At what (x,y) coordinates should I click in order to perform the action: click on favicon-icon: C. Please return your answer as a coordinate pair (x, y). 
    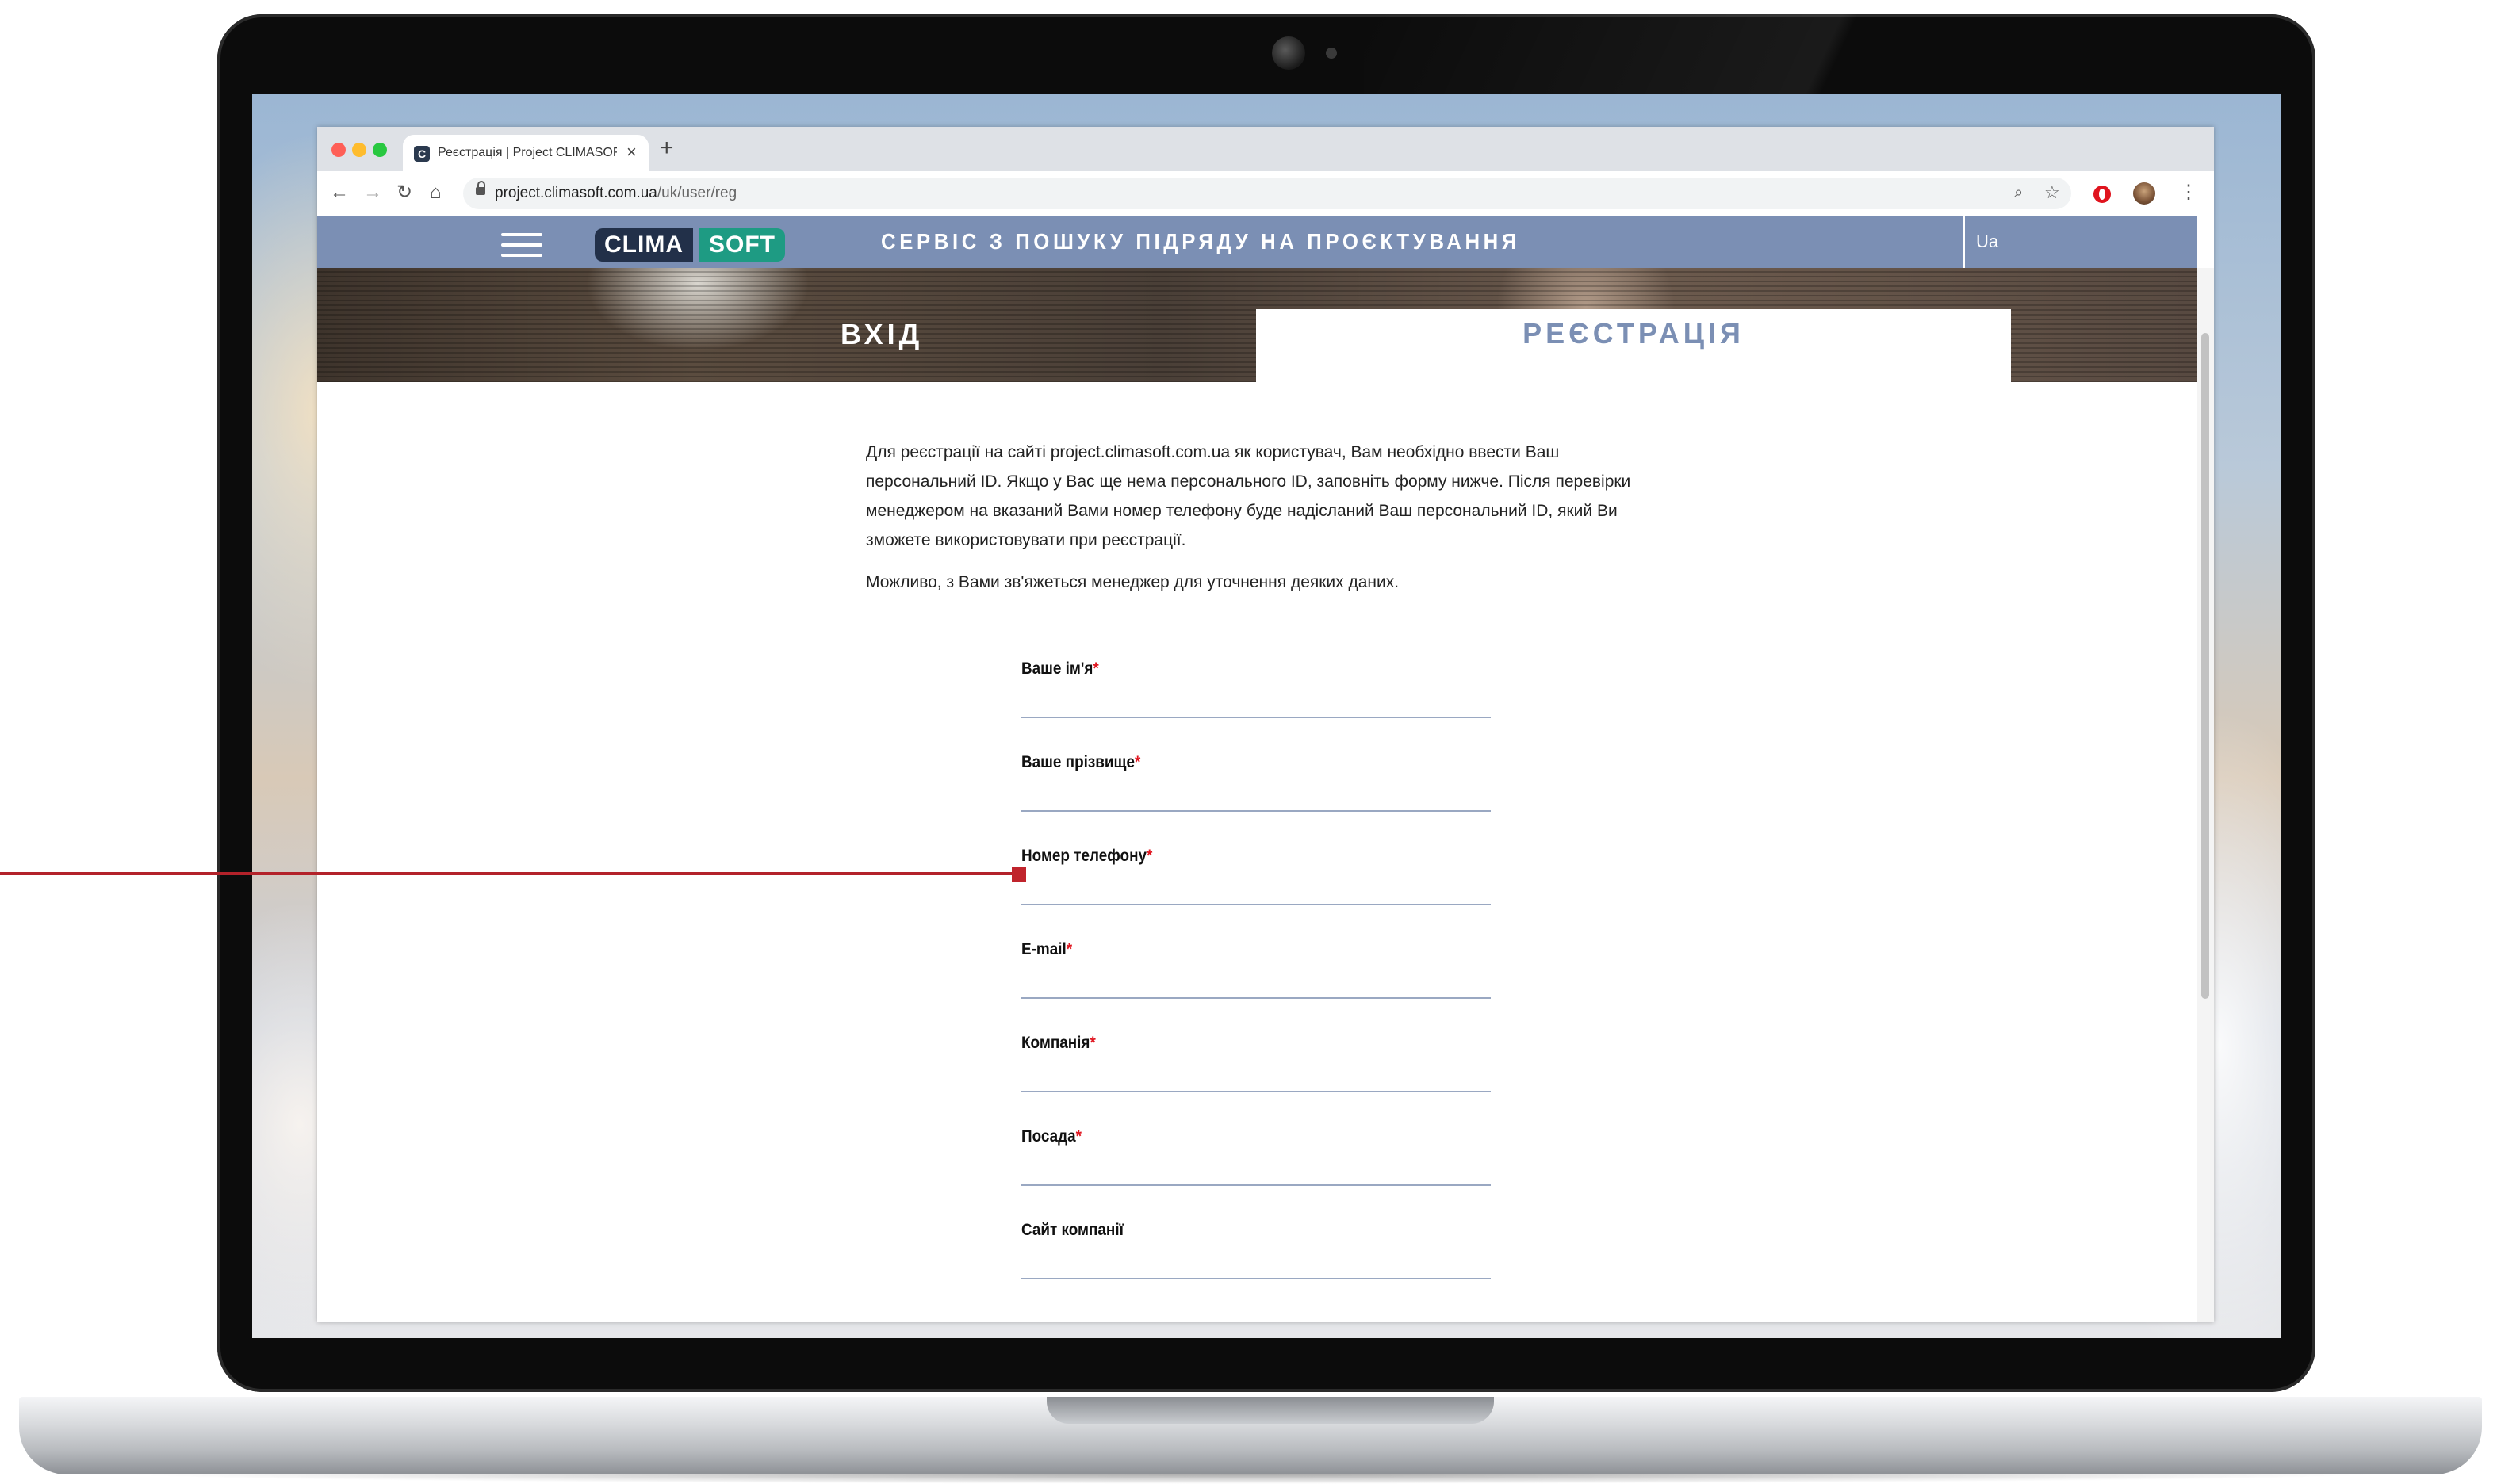
    Looking at the image, I should click on (422, 154).